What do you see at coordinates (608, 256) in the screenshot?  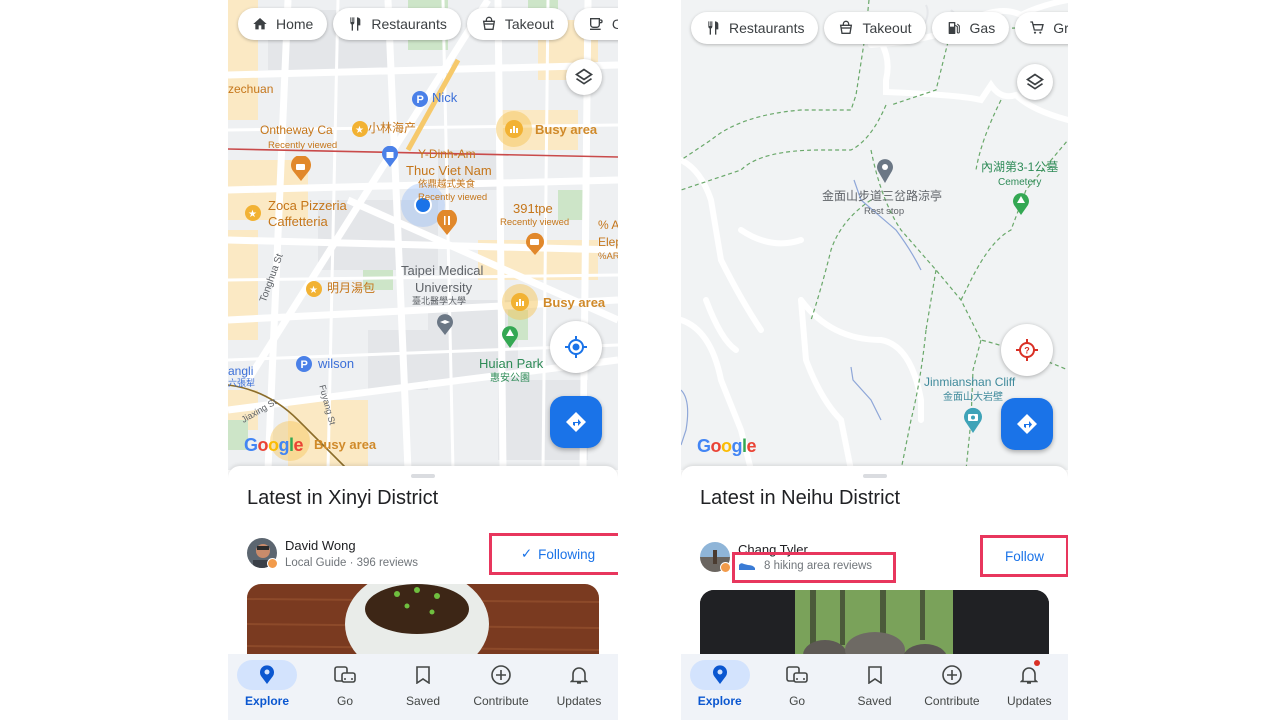 I see `map-label-percent-ar: %AR` at bounding box center [608, 256].